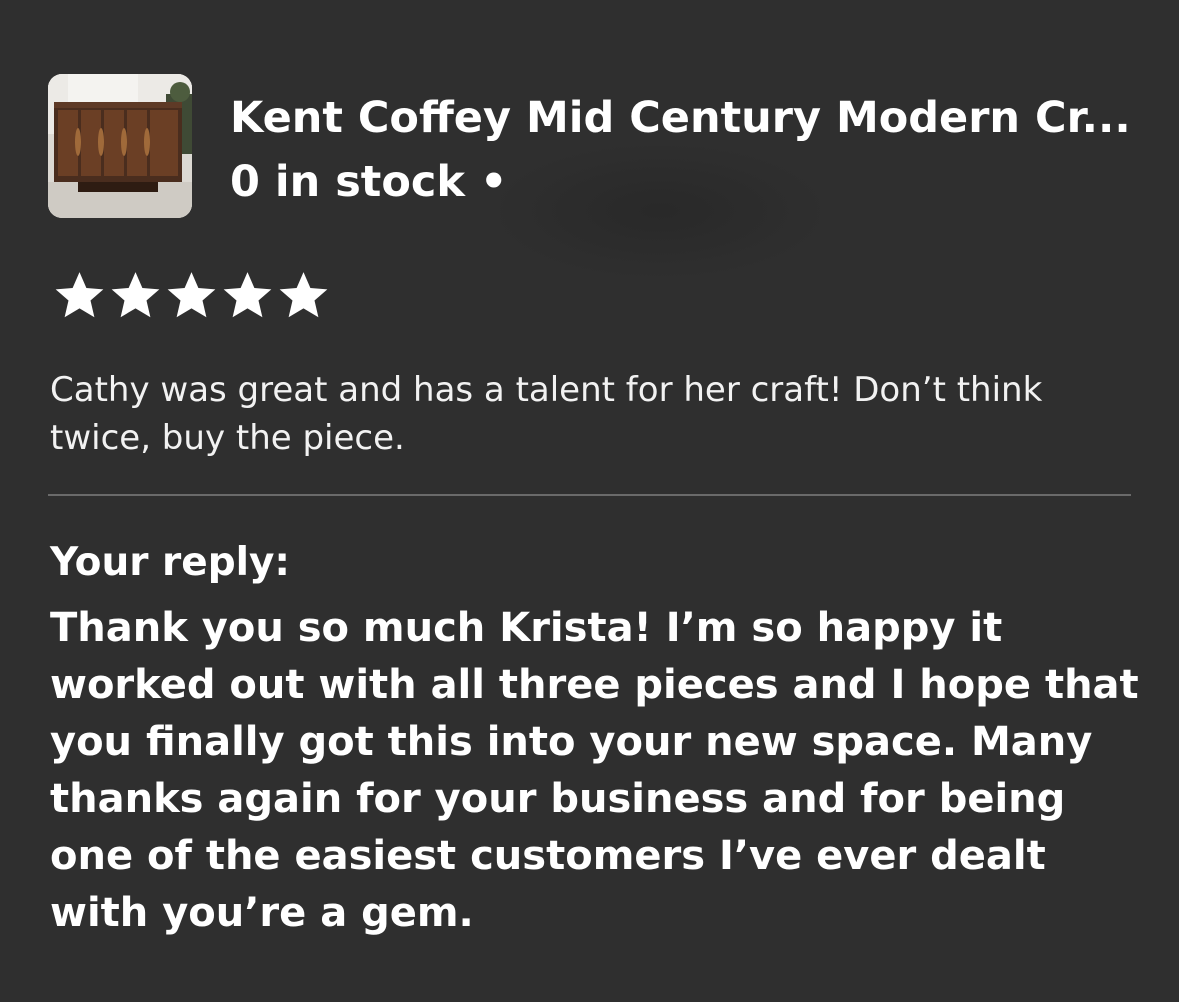  Describe the element at coordinates (170, 562) in the screenshot. I see `reply-label: Your reply:` at that location.